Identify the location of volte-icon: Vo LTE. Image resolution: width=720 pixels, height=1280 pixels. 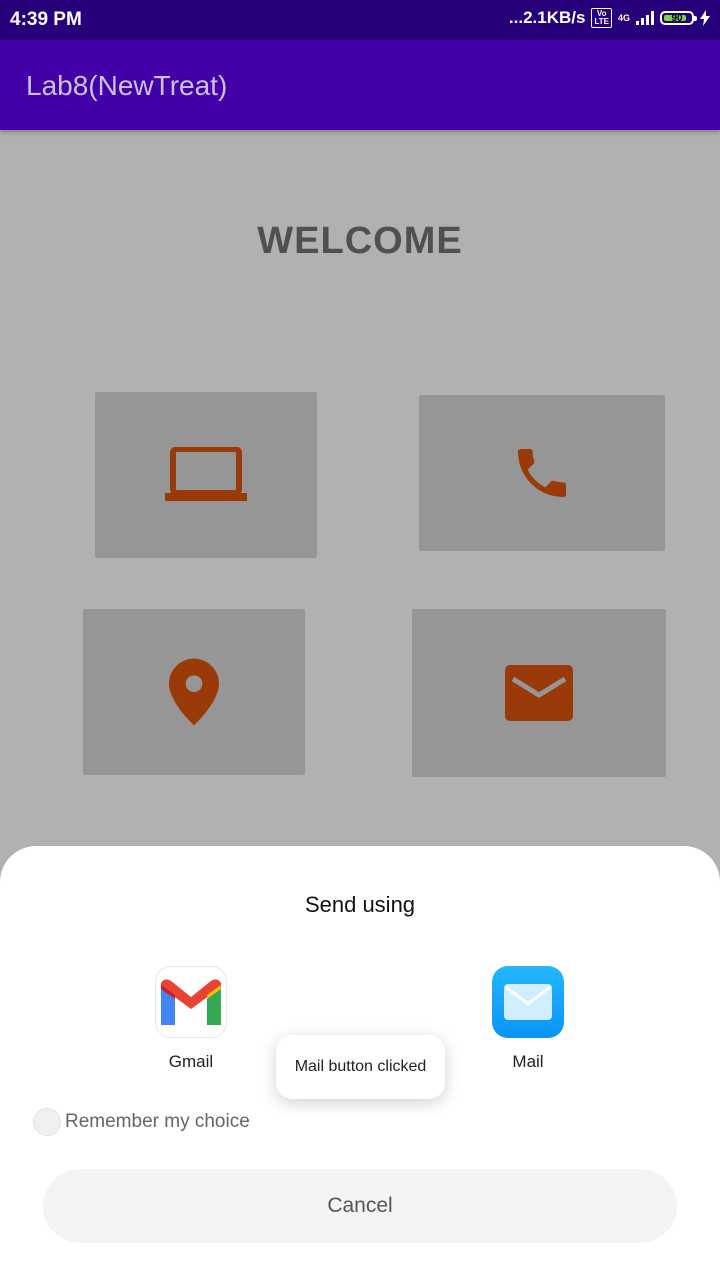
(601, 18).